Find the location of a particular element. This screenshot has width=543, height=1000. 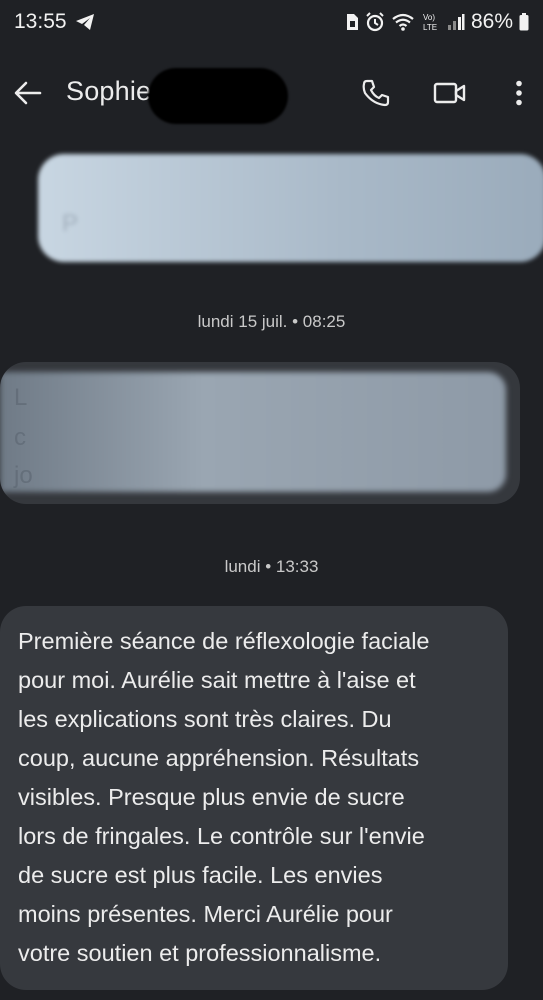

call-button is located at coordinates (376, 93).